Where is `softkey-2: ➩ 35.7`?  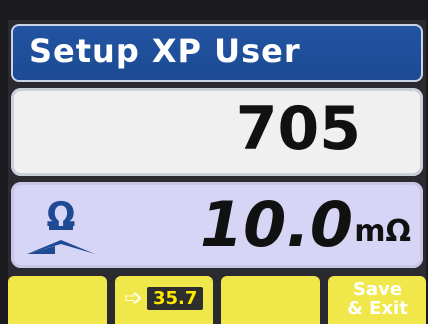 softkey-2: ➩ 35.7 is located at coordinates (163, 300).